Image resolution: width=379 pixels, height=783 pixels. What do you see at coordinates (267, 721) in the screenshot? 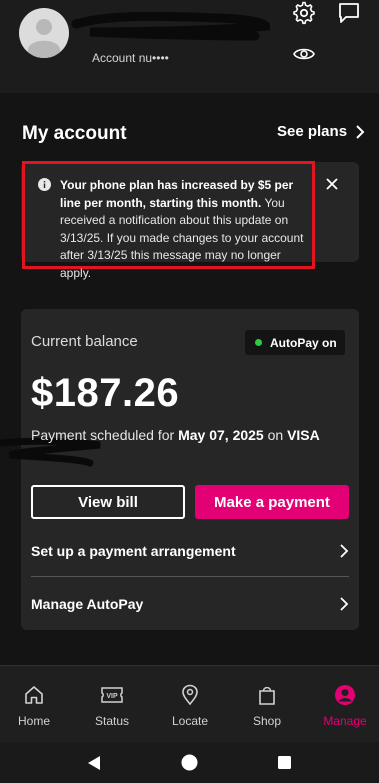
I see `tab-label: Shop` at bounding box center [267, 721].